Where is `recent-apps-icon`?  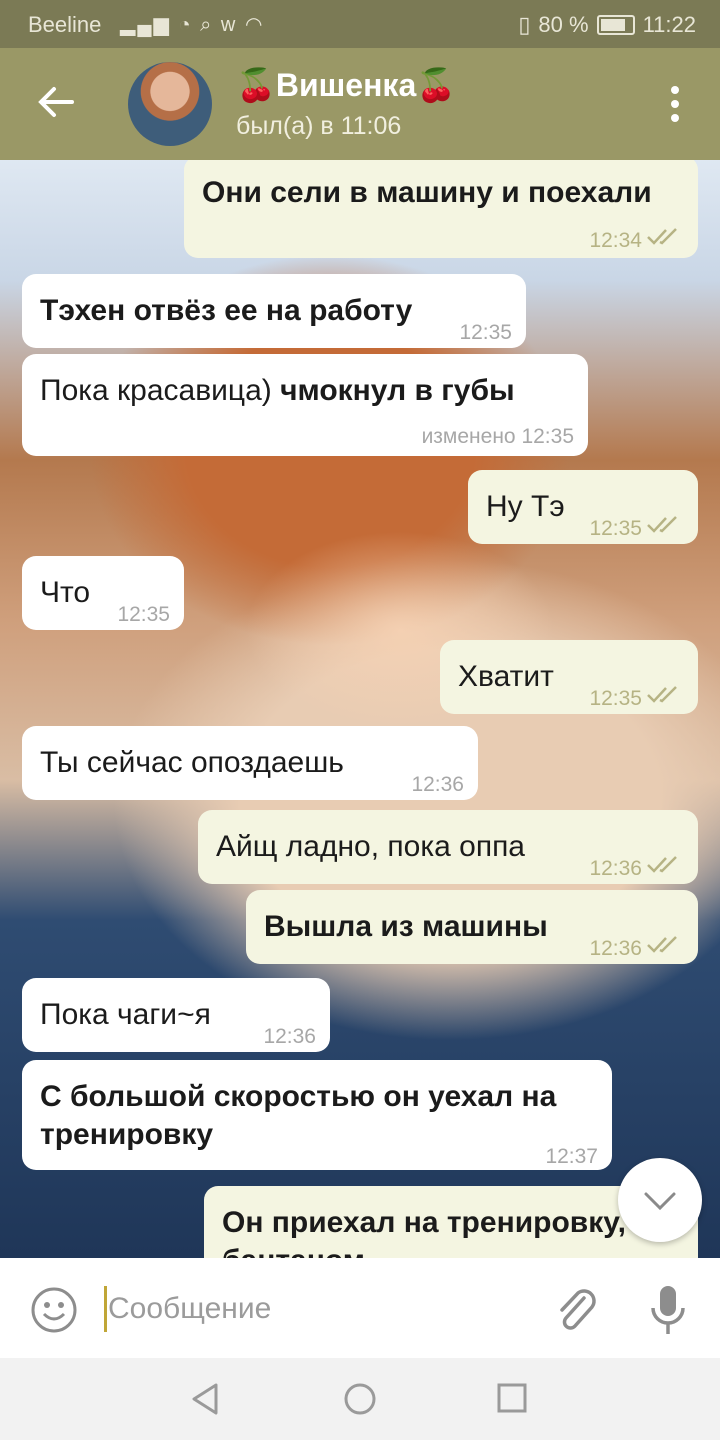
recent-apps-icon is located at coordinates (512, 1398).